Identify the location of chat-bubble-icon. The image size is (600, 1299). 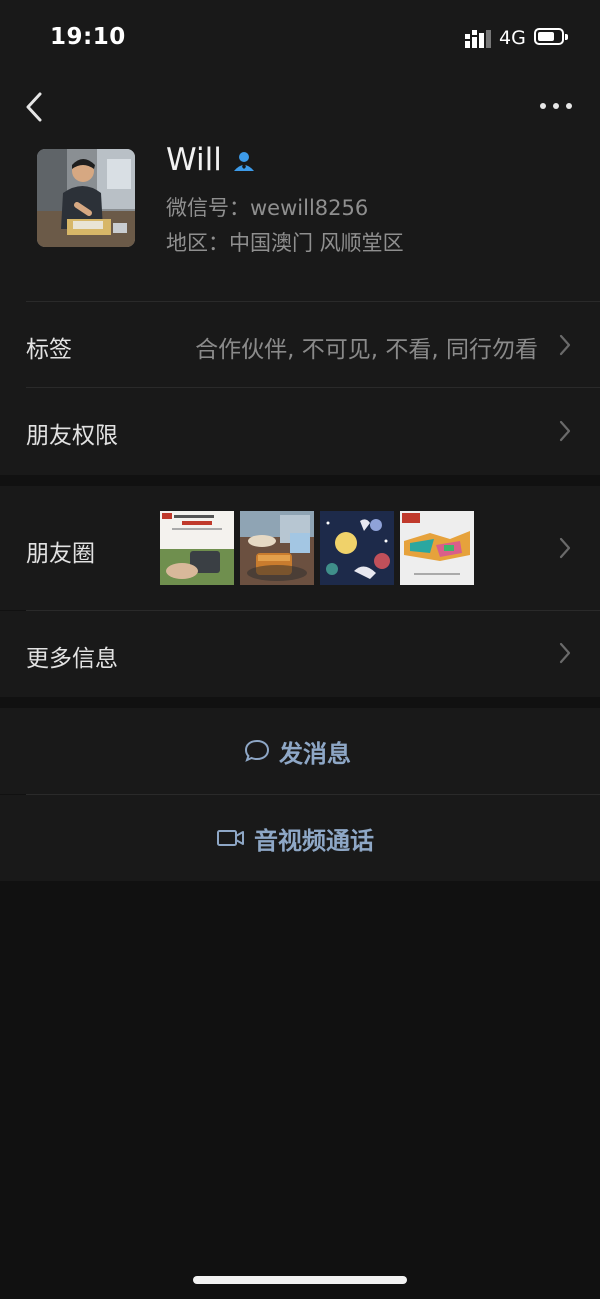
(257, 750).